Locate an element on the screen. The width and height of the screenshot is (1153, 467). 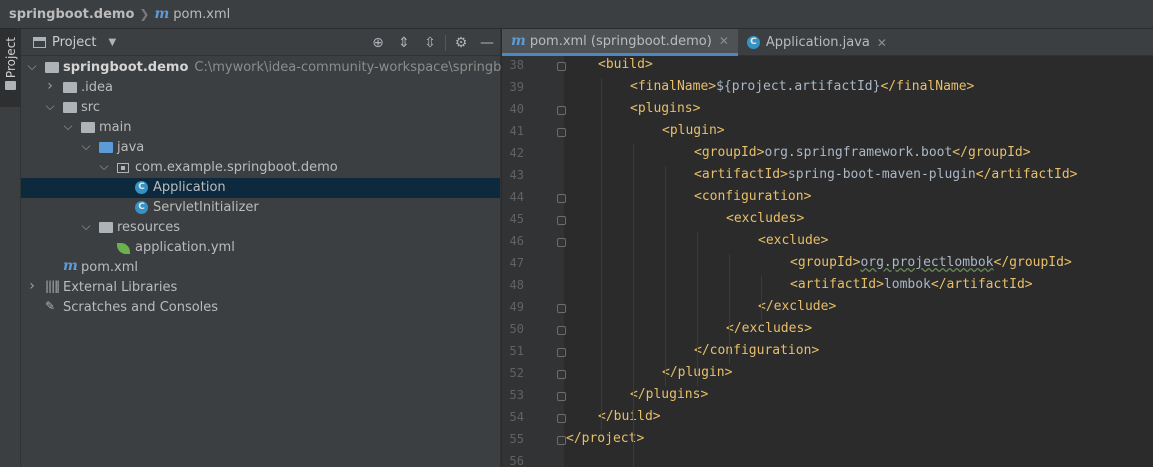
tab-label: pom.xml (springboot.demo) is located at coordinates (620, 41).